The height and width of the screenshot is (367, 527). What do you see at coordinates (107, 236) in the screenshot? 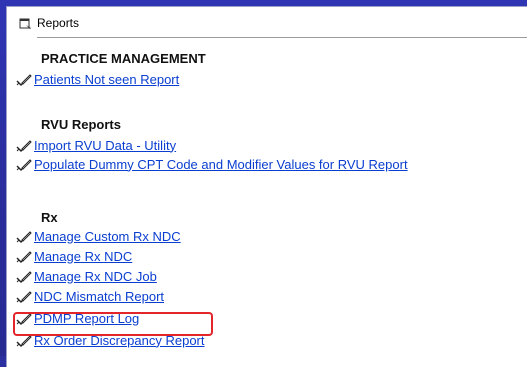
I see `manage-custom-rx-ndc-link: Manage Custom Rx NDC` at bounding box center [107, 236].